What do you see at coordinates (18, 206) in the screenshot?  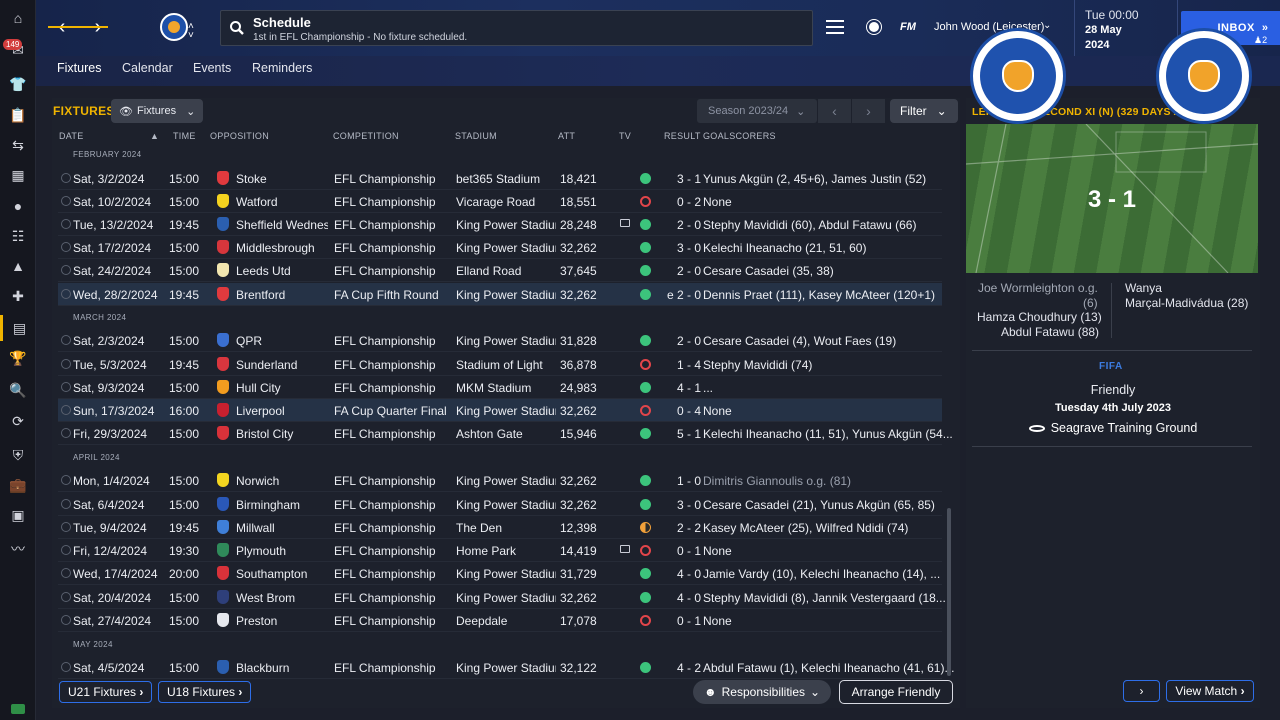 I see `ball-icon: ●` at bounding box center [18, 206].